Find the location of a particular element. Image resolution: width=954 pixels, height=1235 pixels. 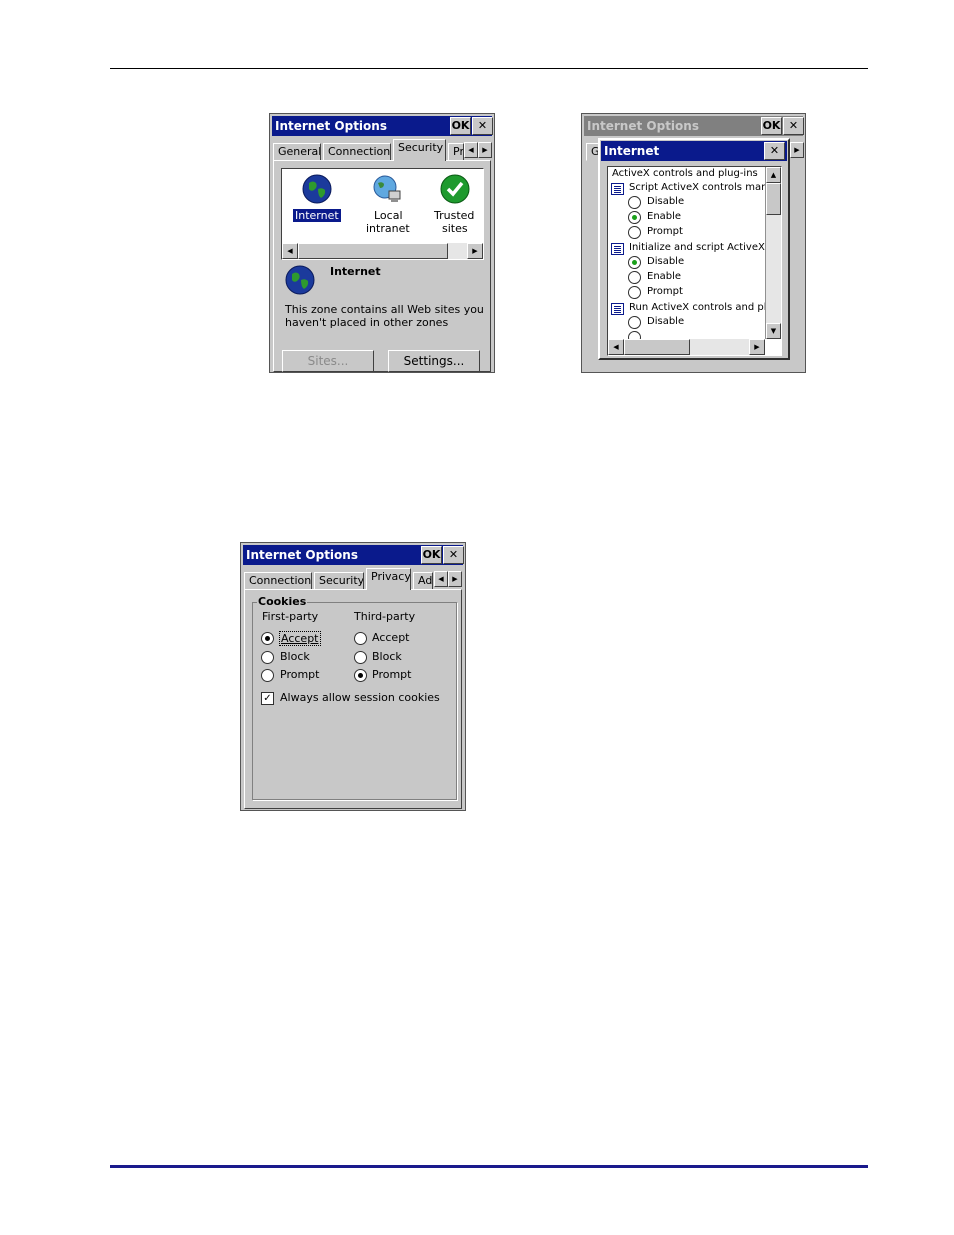

zone-item-internet: Internet is located at coordinates (317, 199).